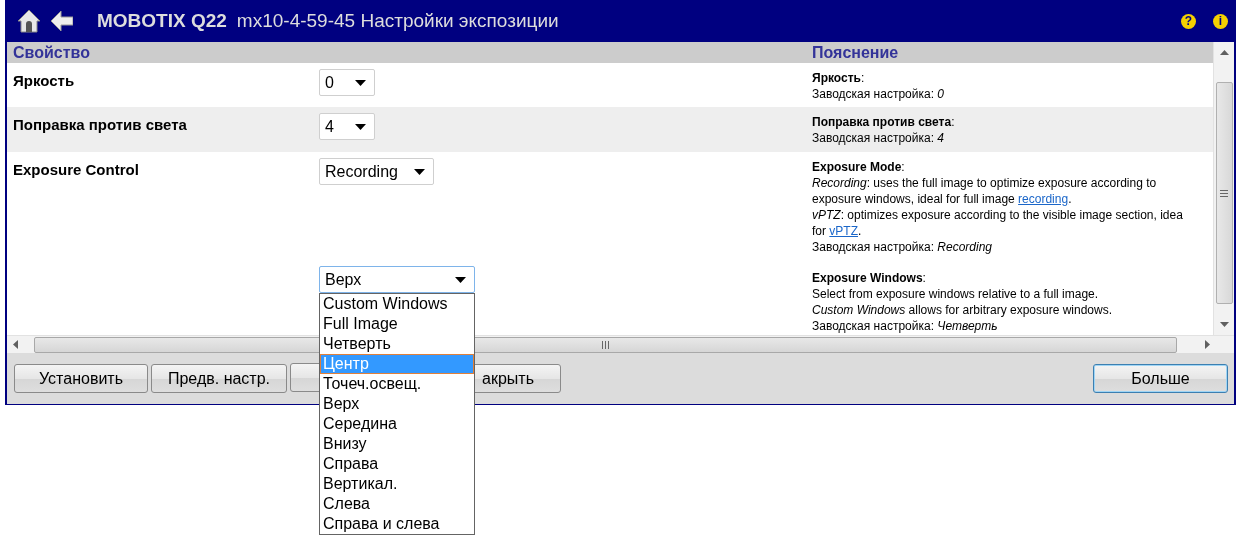 The image size is (1241, 542). Describe the element at coordinates (397, 484) in the screenshot. I see `dropdown-option: Вертикал.` at that location.